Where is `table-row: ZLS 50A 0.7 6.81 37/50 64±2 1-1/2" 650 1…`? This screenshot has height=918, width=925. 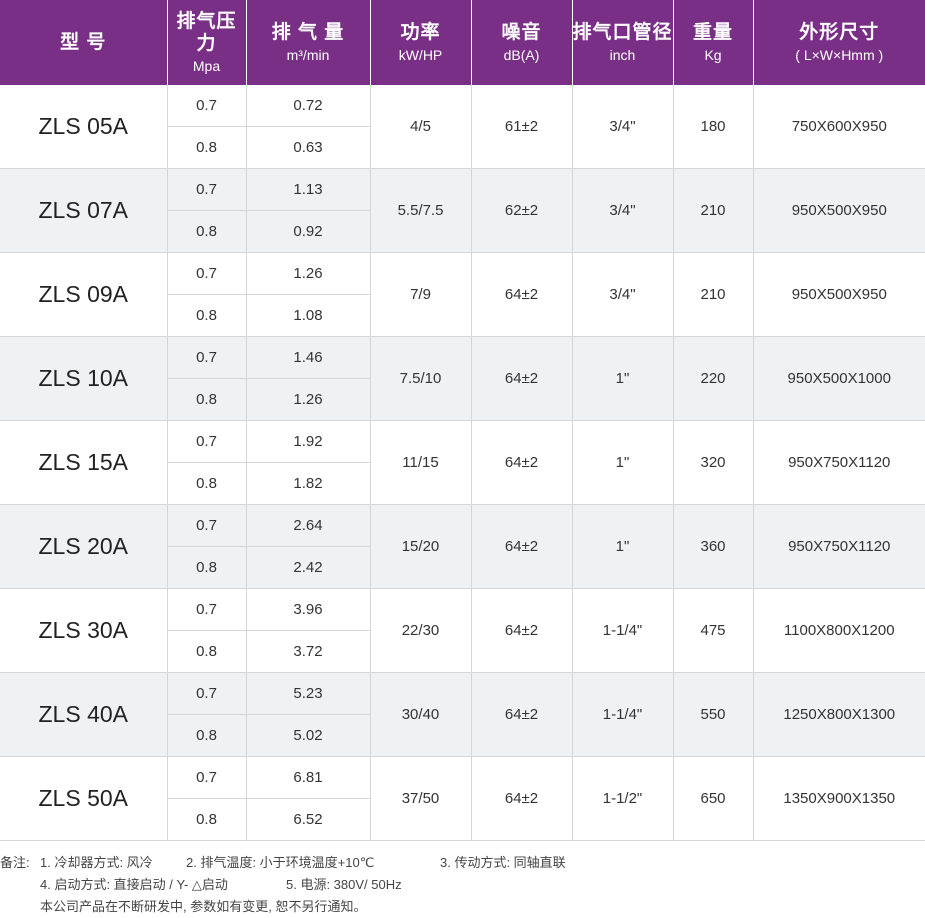
table-row: ZLS 50A 0.7 6.81 37/50 64±2 1-1/2" 650 1… is located at coordinates (462, 798).